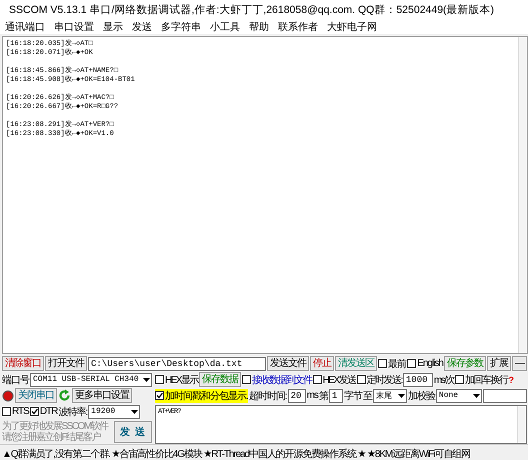 The height and width of the screenshot is (460, 528). Describe the element at coordinates (519, 363) in the screenshot. I see `button: —` at that location.